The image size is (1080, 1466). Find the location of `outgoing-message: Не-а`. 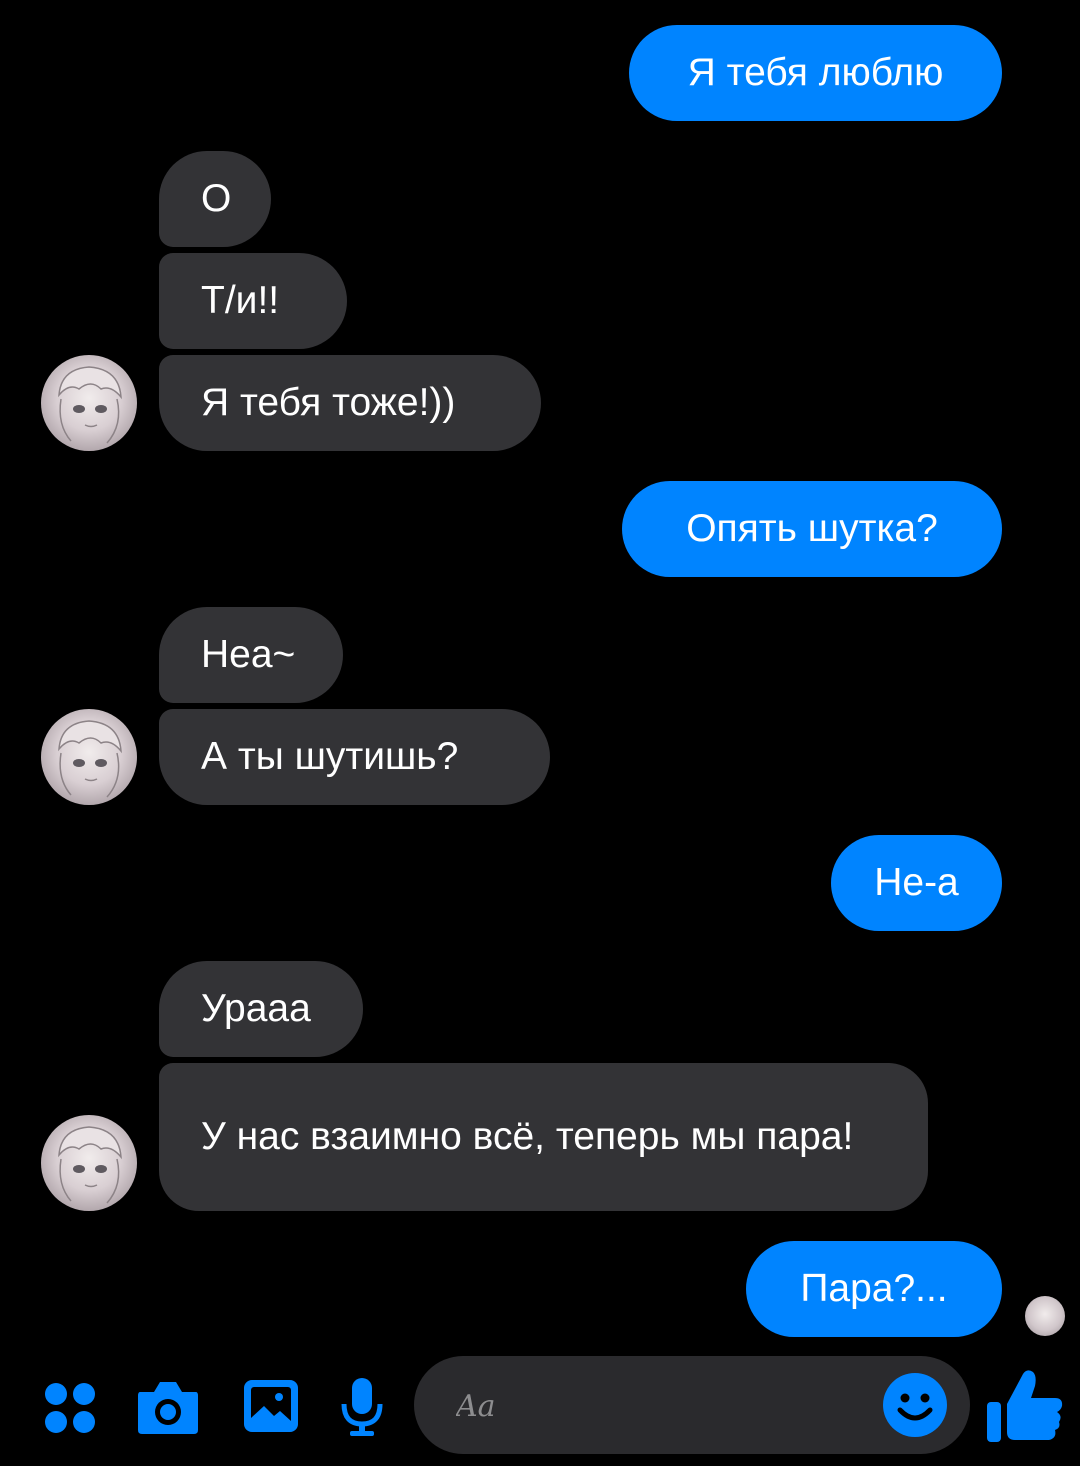

outgoing-message: Не-а is located at coordinates (916, 883).